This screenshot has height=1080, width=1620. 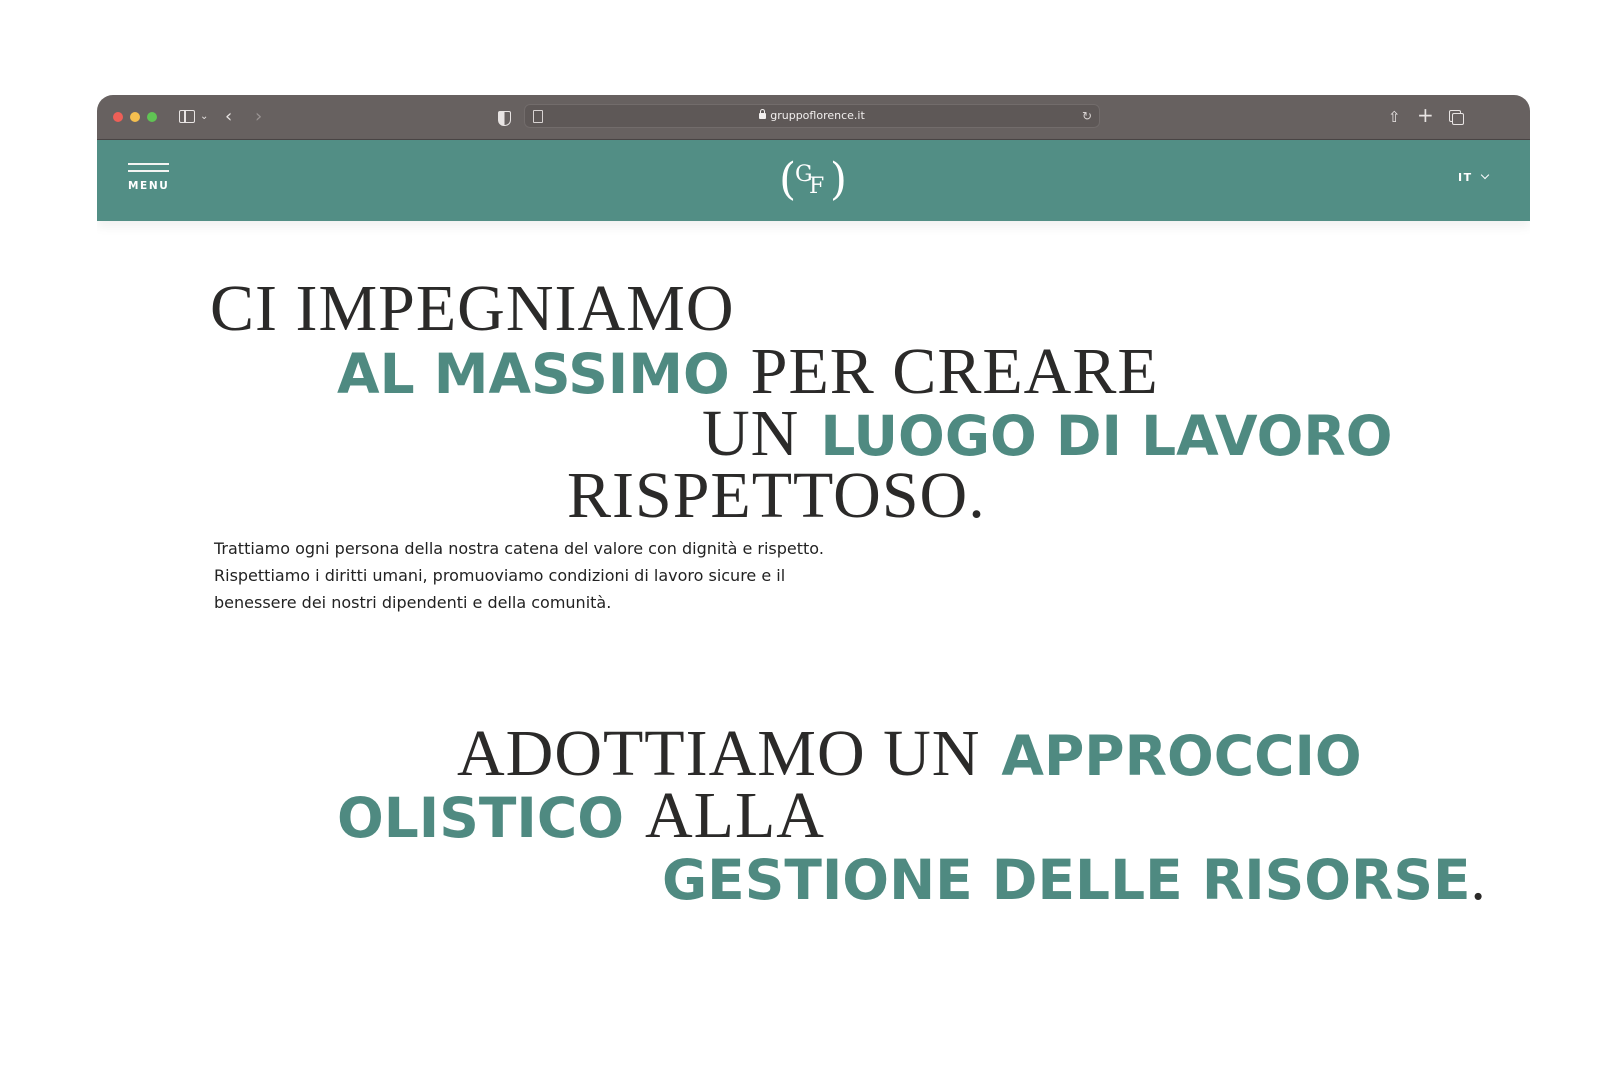 What do you see at coordinates (118, 117) in the screenshot?
I see `close-window-dot` at bounding box center [118, 117].